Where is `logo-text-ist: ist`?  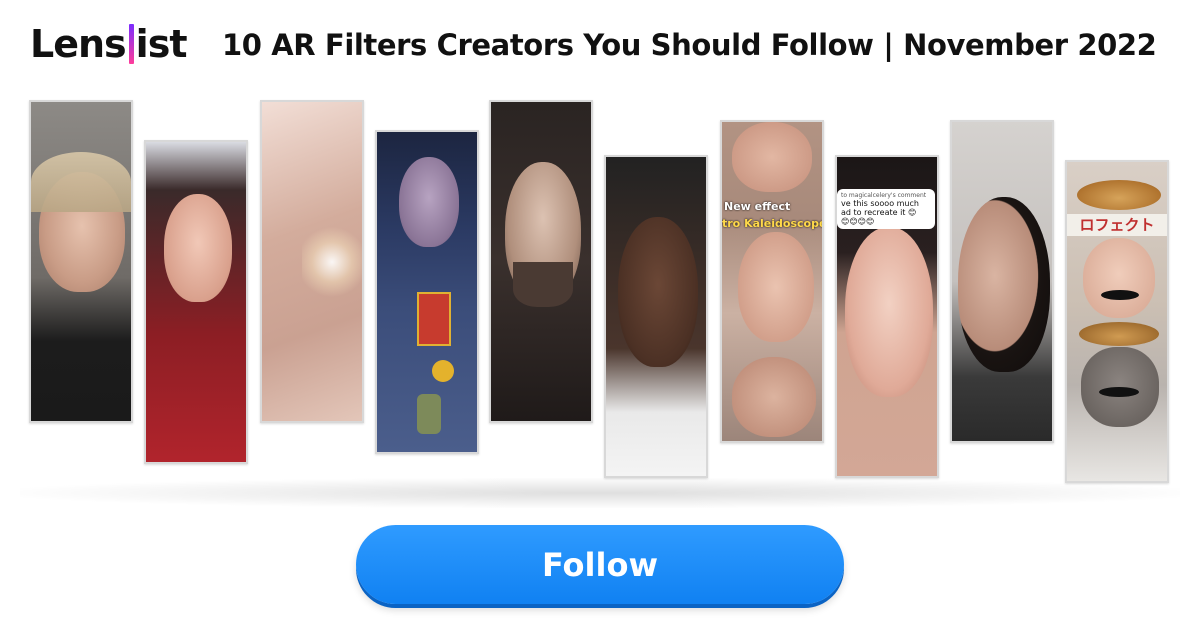 logo-text-ist: ist is located at coordinates (161, 44).